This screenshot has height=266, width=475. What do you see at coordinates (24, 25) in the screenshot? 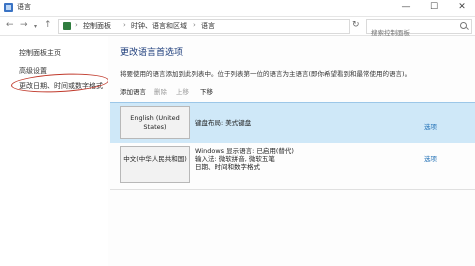
I see `forward-arrow-icon: →` at bounding box center [24, 25].